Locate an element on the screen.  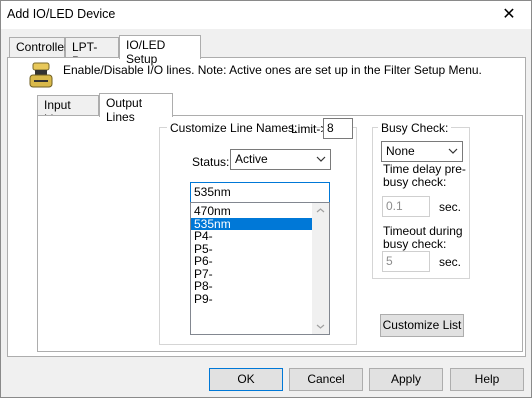
status-select: Active is located at coordinates (280, 159).